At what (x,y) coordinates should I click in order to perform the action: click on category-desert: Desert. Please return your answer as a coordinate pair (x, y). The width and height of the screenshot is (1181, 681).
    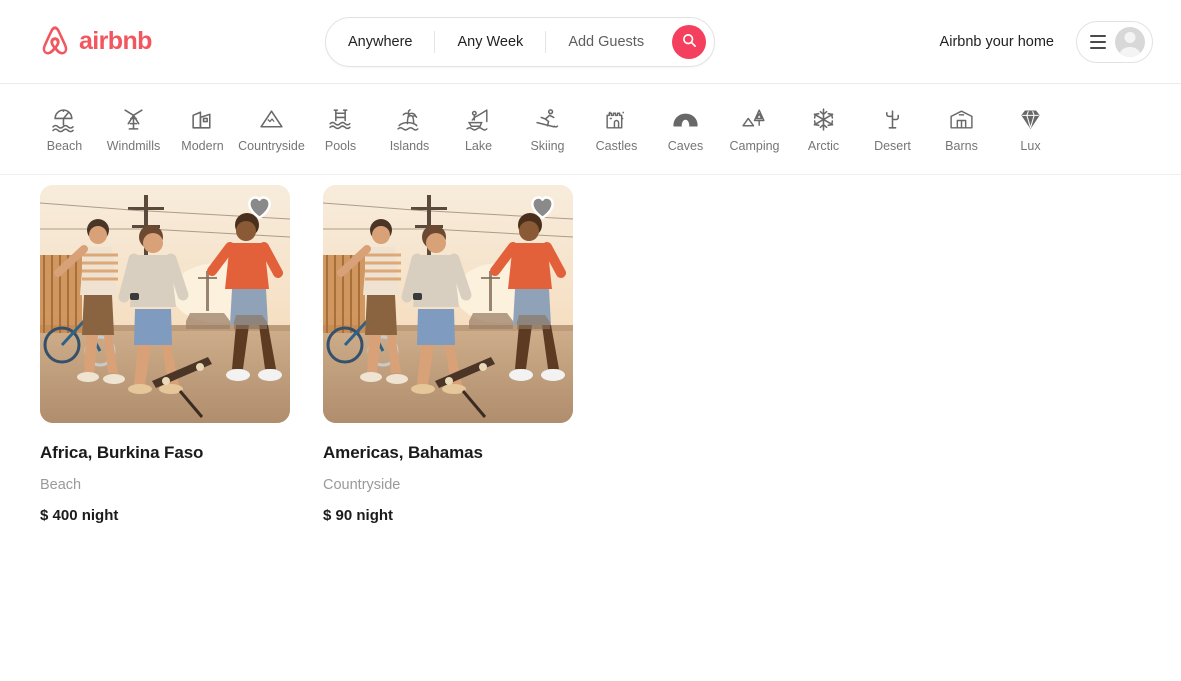
    Looking at the image, I should click on (892, 129).